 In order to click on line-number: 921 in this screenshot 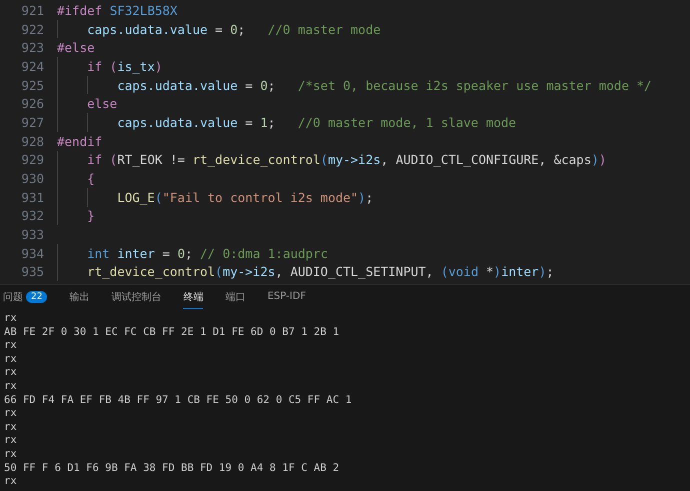, I will do `click(32, 10)`.